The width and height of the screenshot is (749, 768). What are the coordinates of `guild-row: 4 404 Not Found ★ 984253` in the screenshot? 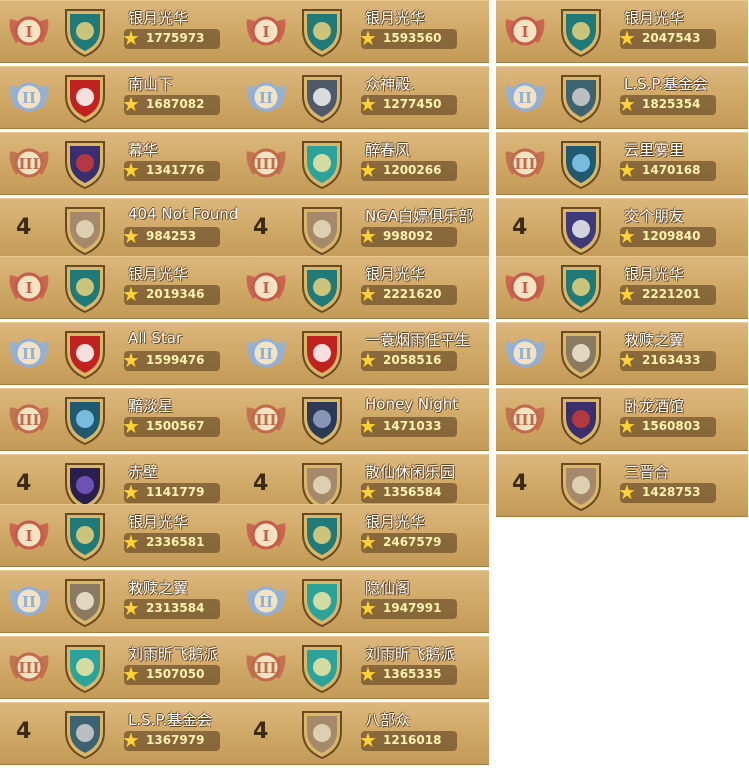 It's located at (126, 229).